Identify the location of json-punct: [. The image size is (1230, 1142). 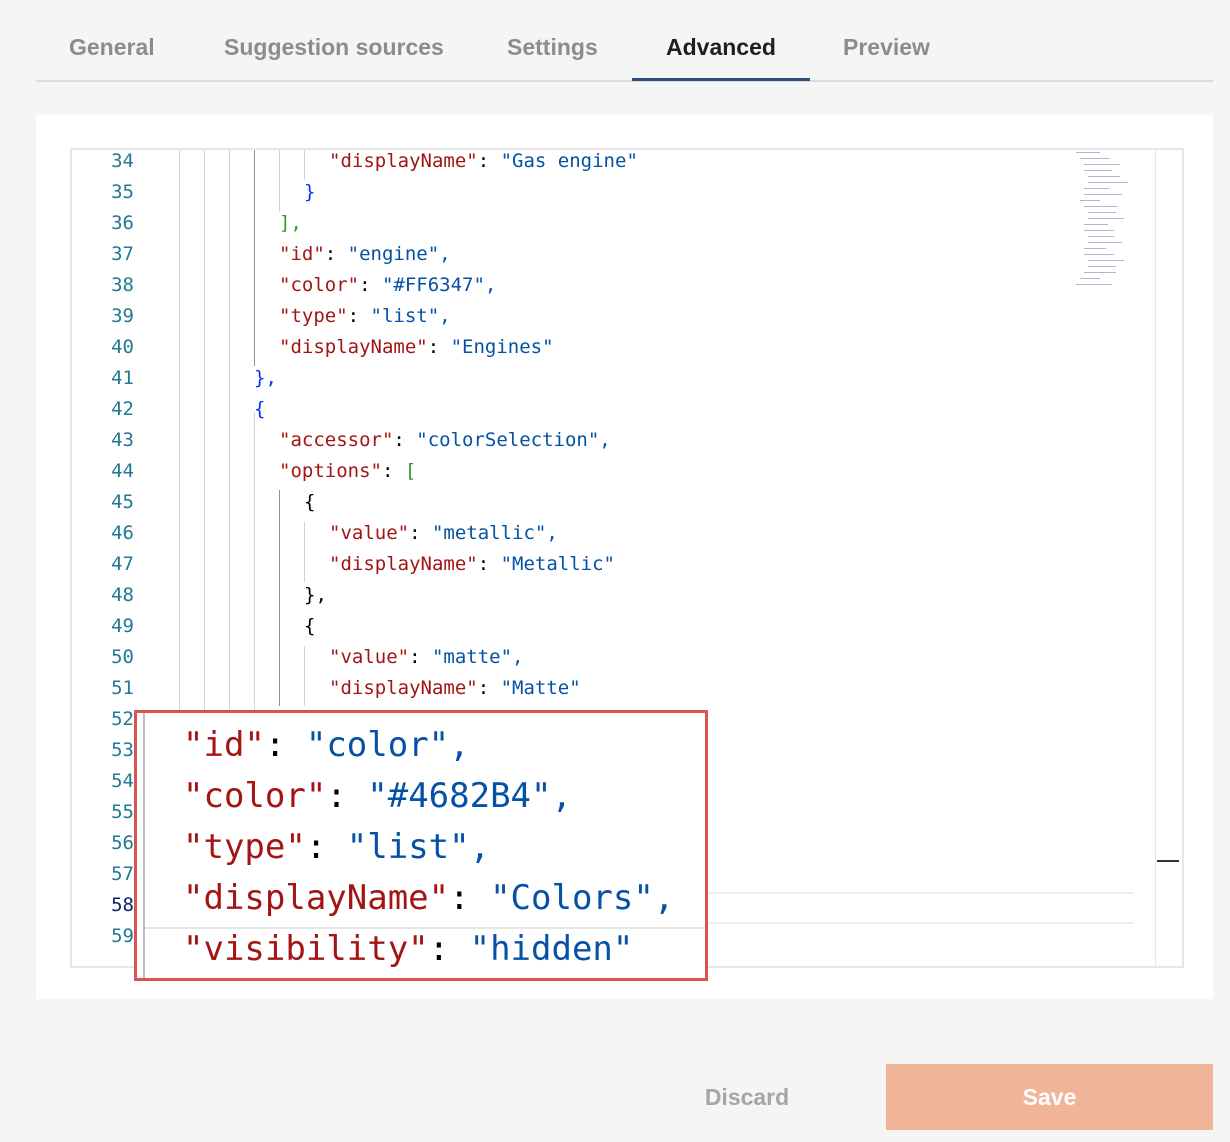
(410, 471).